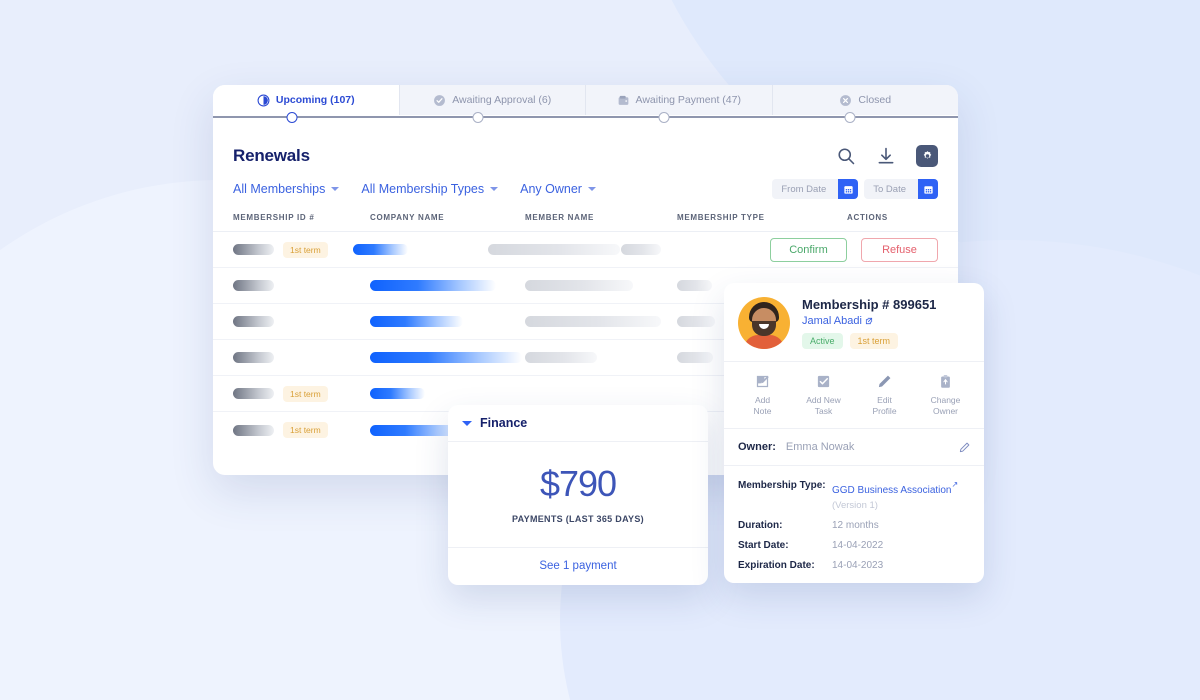 This screenshot has width=1200, height=700. Describe the element at coordinates (551, 189) in the screenshot. I see `filter-any-owner-label: Any Owner` at that location.